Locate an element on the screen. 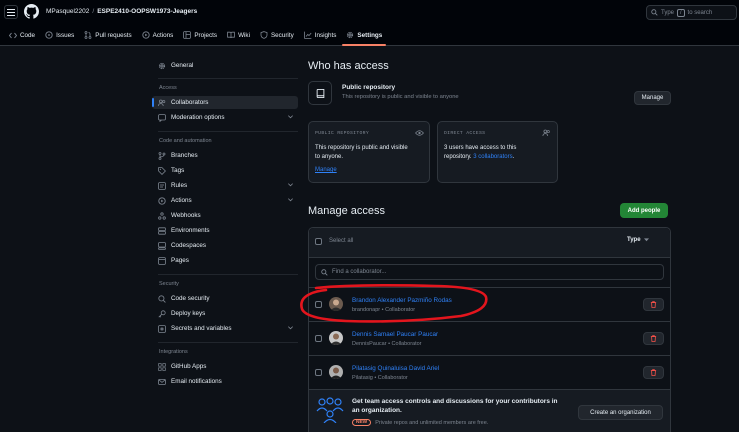  select-all-checkbox is located at coordinates (318, 241).